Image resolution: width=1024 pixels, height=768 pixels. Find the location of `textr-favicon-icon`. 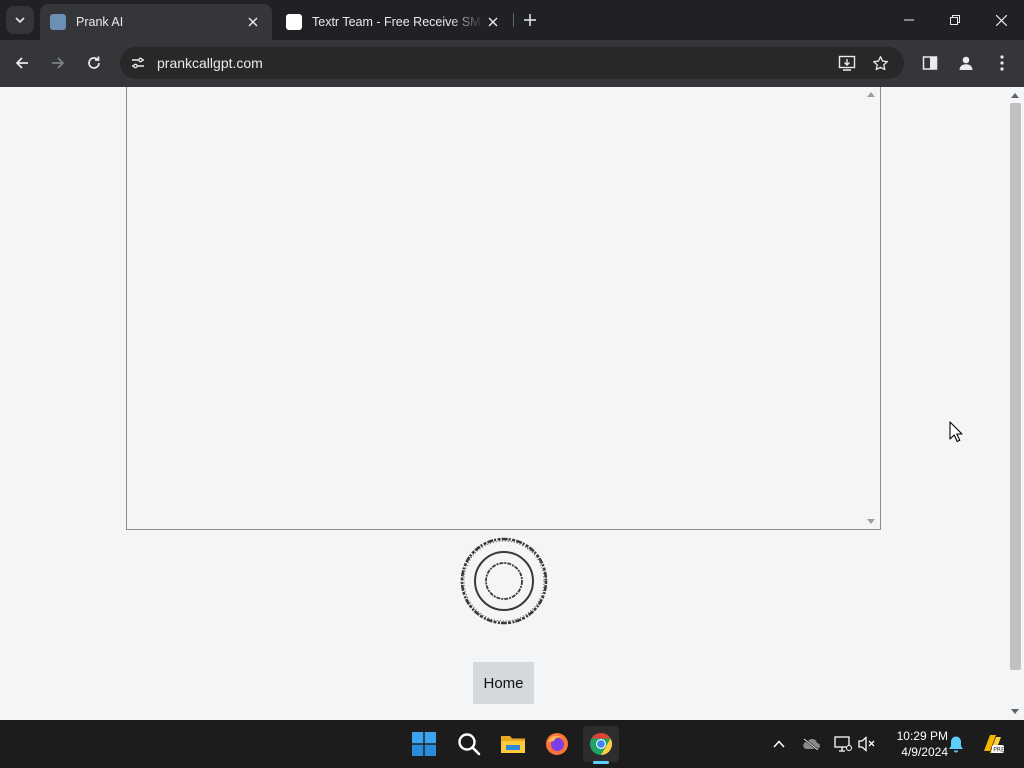

textr-favicon-icon is located at coordinates (294, 22).